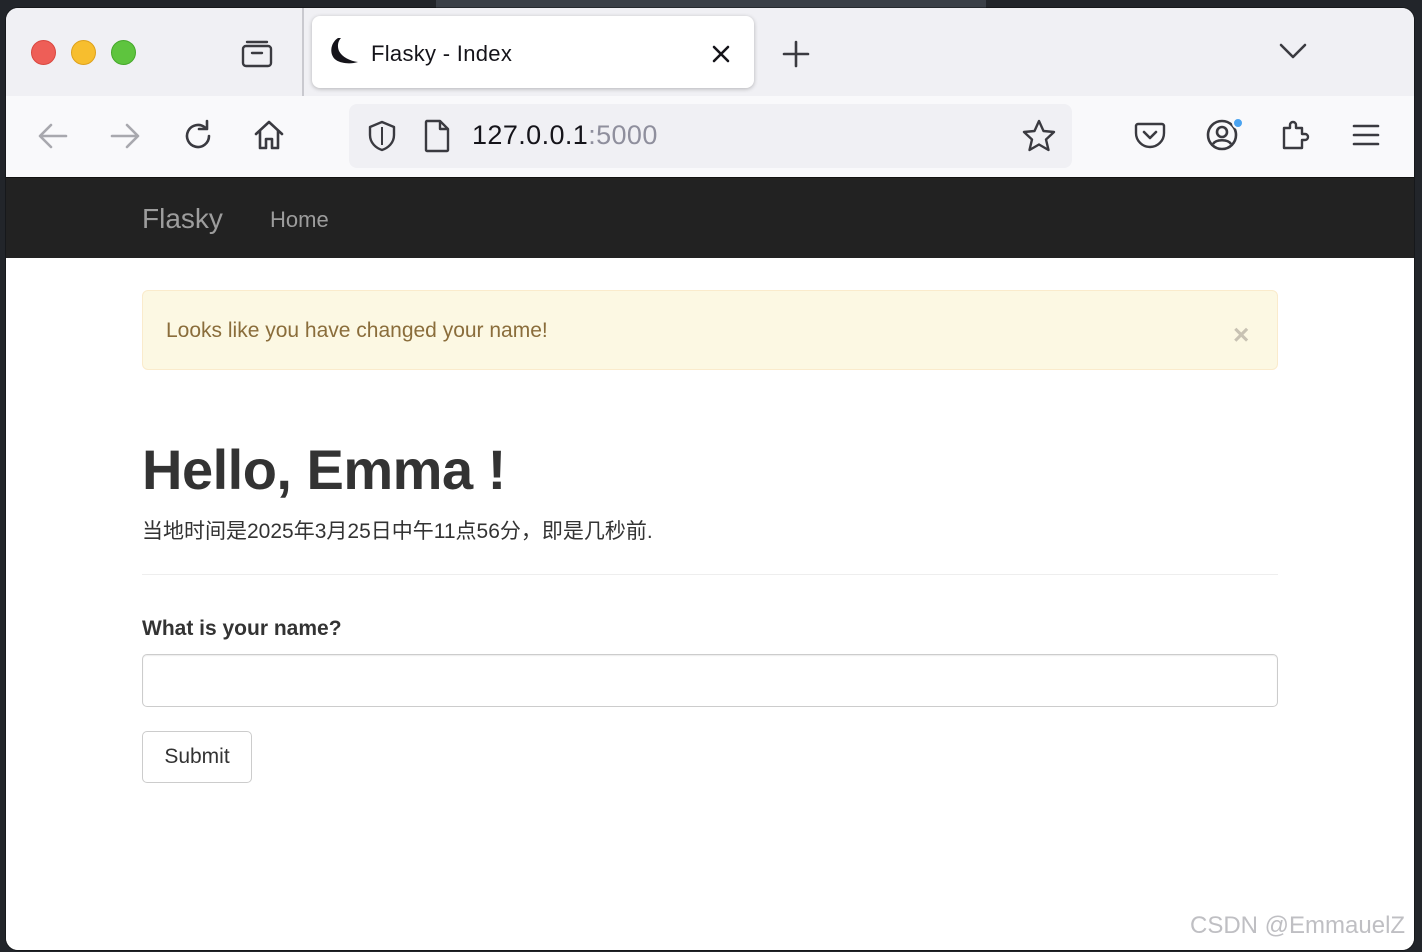 This screenshot has height=952, width=1422. I want to click on local-time-text: 当地时间是2025年3月25日中午11点56分，即是几秒前., so click(397, 531).